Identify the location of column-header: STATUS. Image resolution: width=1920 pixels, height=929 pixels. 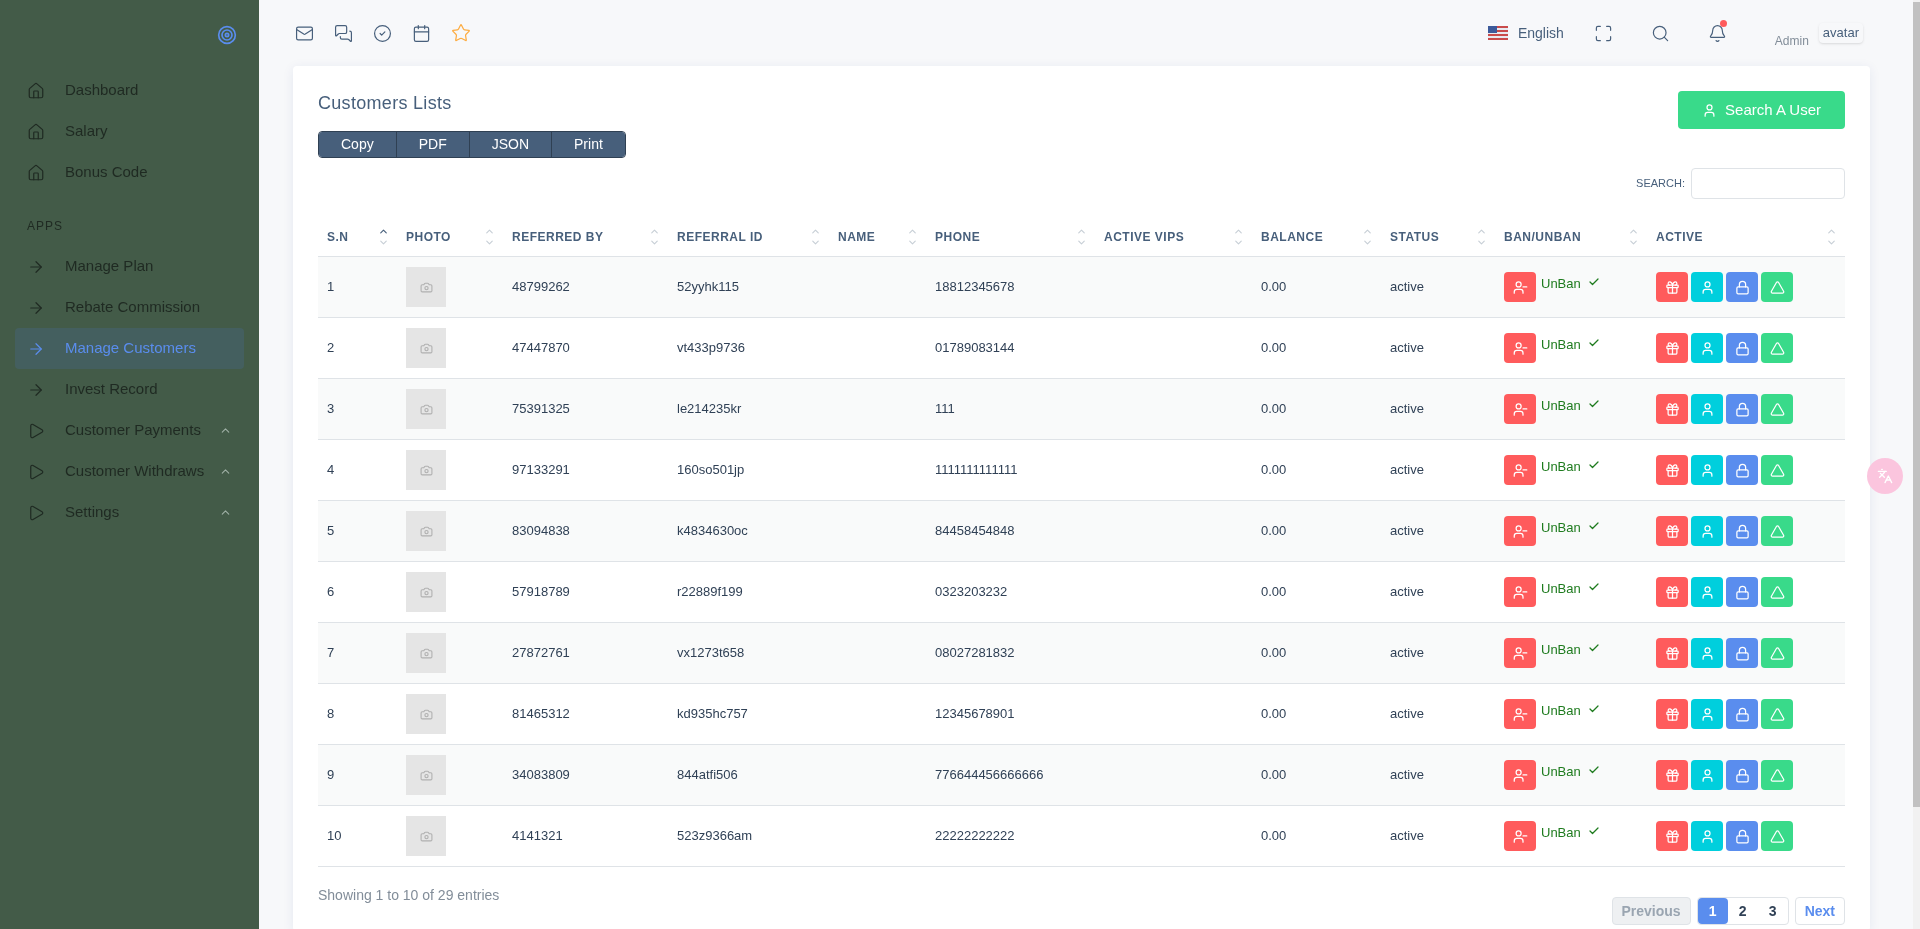
(1415, 236).